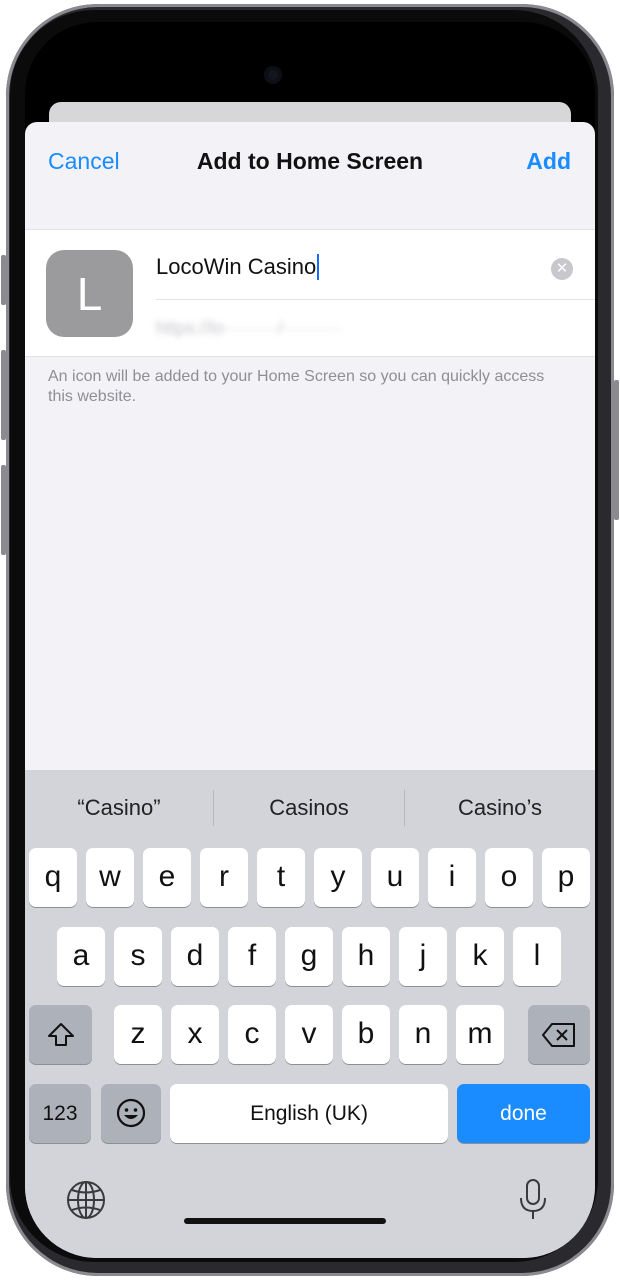  I want to click on nav-bar: Add to Home Screen Cancel Add, so click(310, 162).